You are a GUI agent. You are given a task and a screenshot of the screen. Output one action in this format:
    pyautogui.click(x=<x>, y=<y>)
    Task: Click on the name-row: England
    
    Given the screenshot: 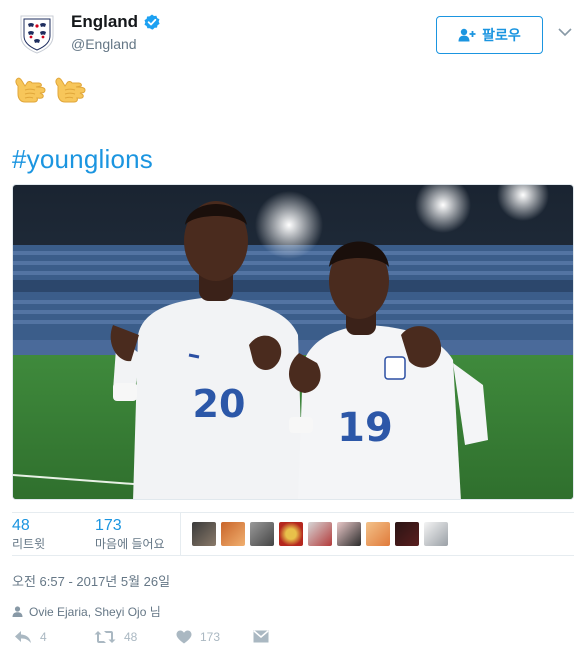 What is the action you would take?
    pyautogui.click(x=115, y=22)
    